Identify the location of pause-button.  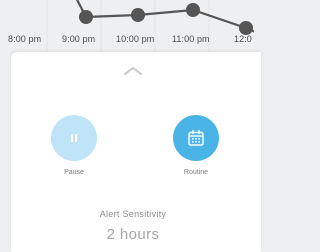
(74, 138).